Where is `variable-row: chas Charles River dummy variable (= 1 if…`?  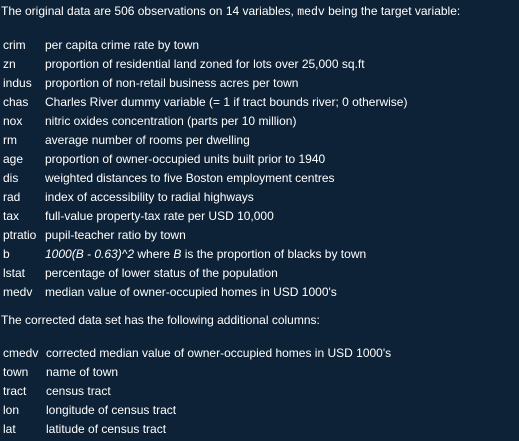 variable-row: chas Charles River dummy variable (= 1 if… is located at coordinates (204, 102).